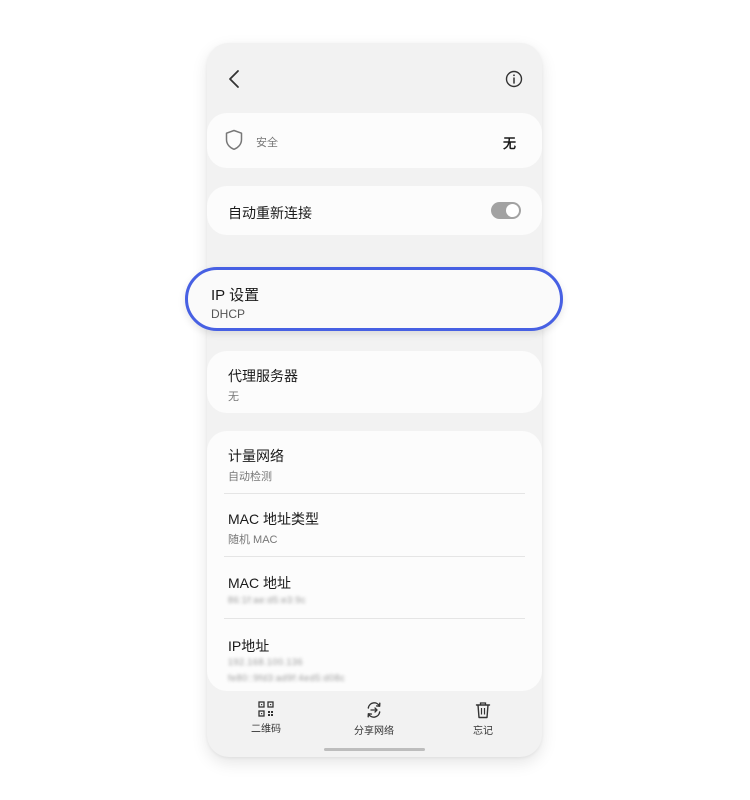 The image size is (750, 800). I want to click on auto-reconnect-row: 自动重新连接, so click(374, 210).